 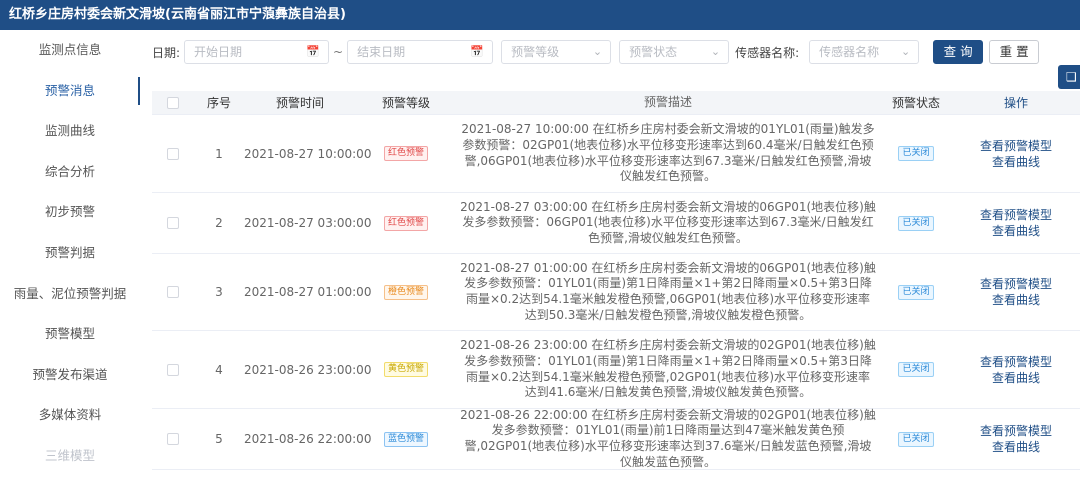 What do you see at coordinates (308, 369) in the screenshot?
I see `row-time: 2021-08-26 23:00:00` at bounding box center [308, 369].